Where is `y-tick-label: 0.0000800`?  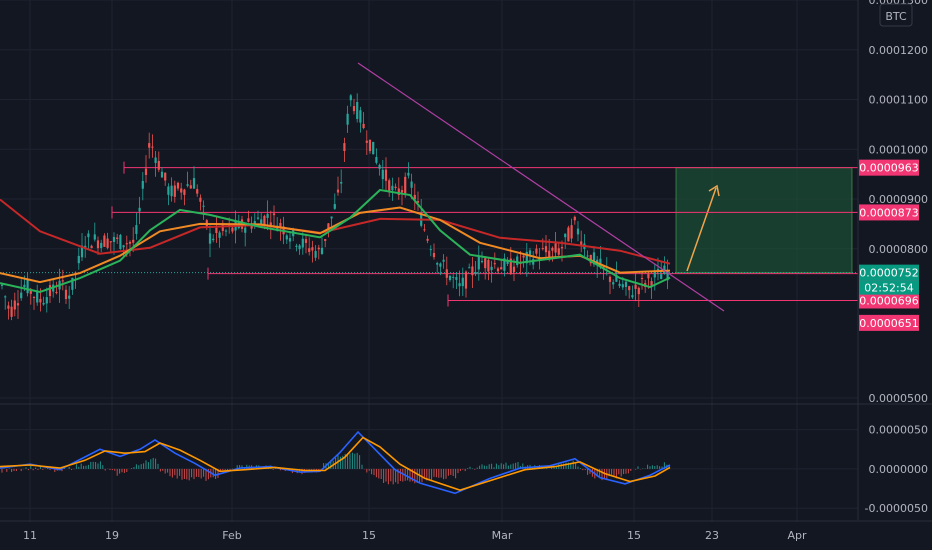 y-tick-label: 0.0000800 is located at coordinates (899, 249).